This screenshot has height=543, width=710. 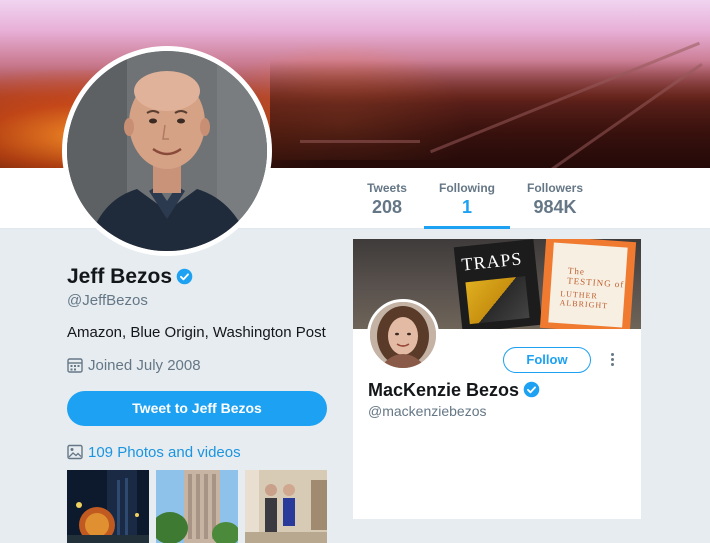 I want to click on stat-tweets-label: Tweets, so click(x=387, y=188).